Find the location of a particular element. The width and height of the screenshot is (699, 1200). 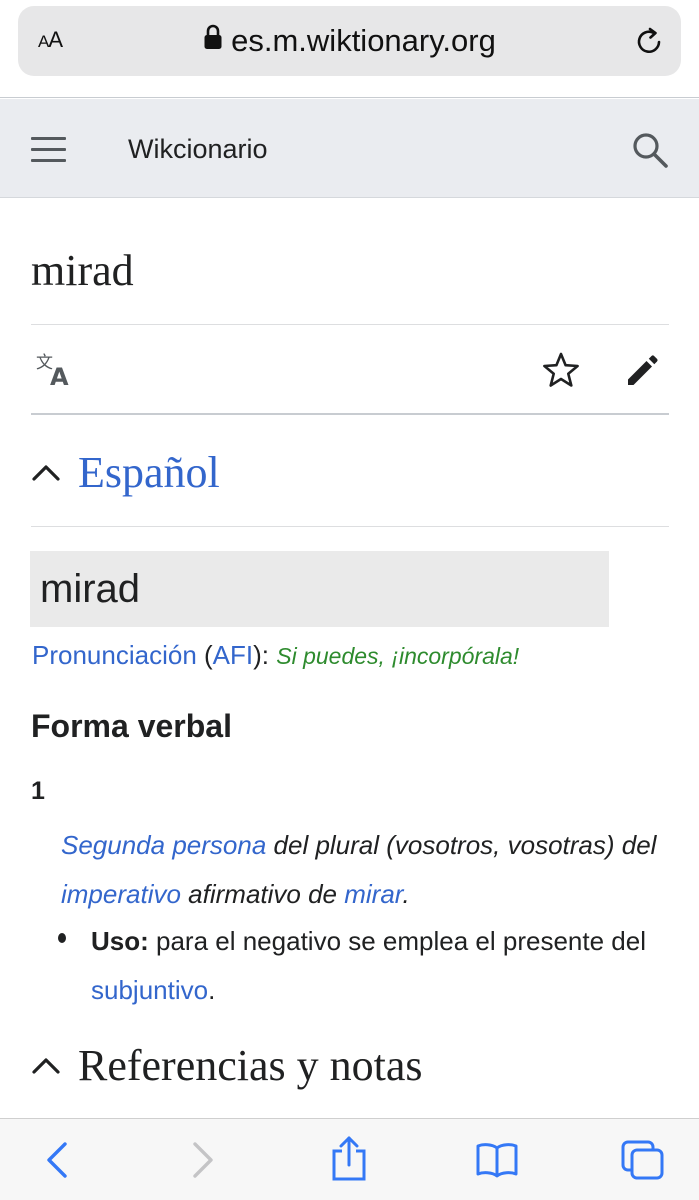

language-icon: 文 A is located at coordinates (56, 372).